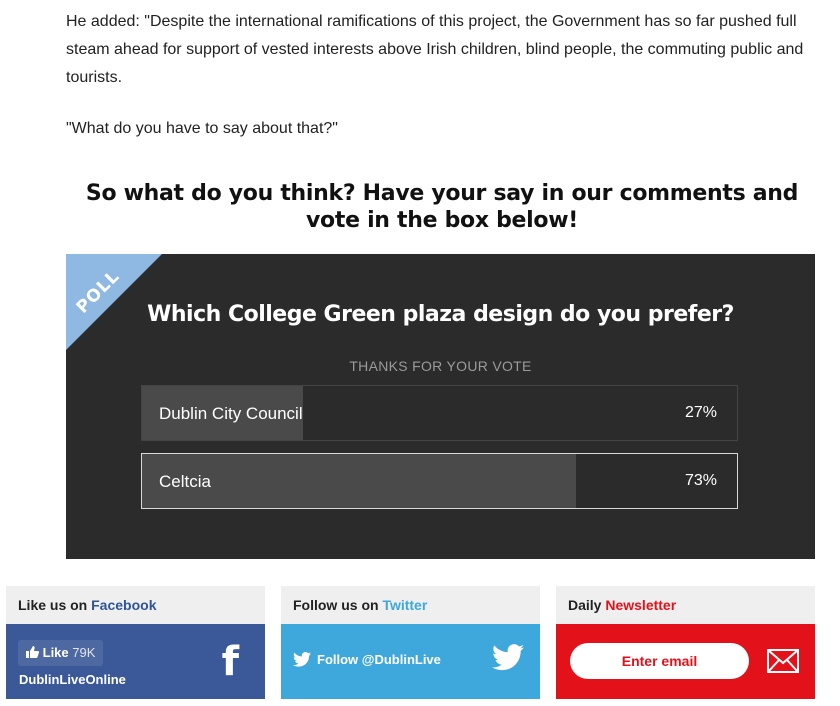  What do you see at coordinates (379, 659) in the screenshot?
I see `twitter-follow-label: Follow @DublinLive` at bounding box center [379, 659].